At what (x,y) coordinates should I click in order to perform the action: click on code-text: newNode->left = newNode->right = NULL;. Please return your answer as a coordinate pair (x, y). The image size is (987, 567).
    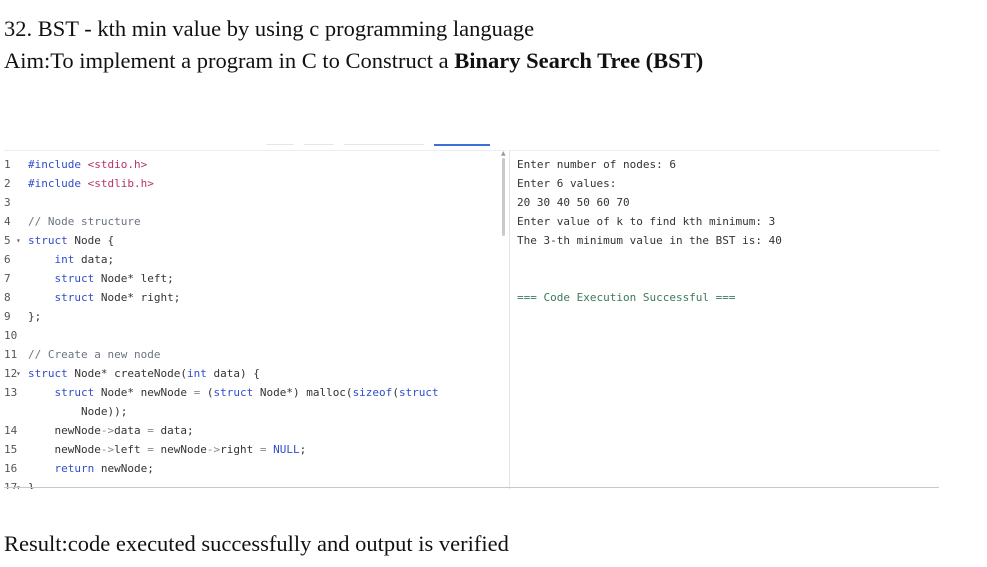
    Looking at the image, I should click on (167, 449).